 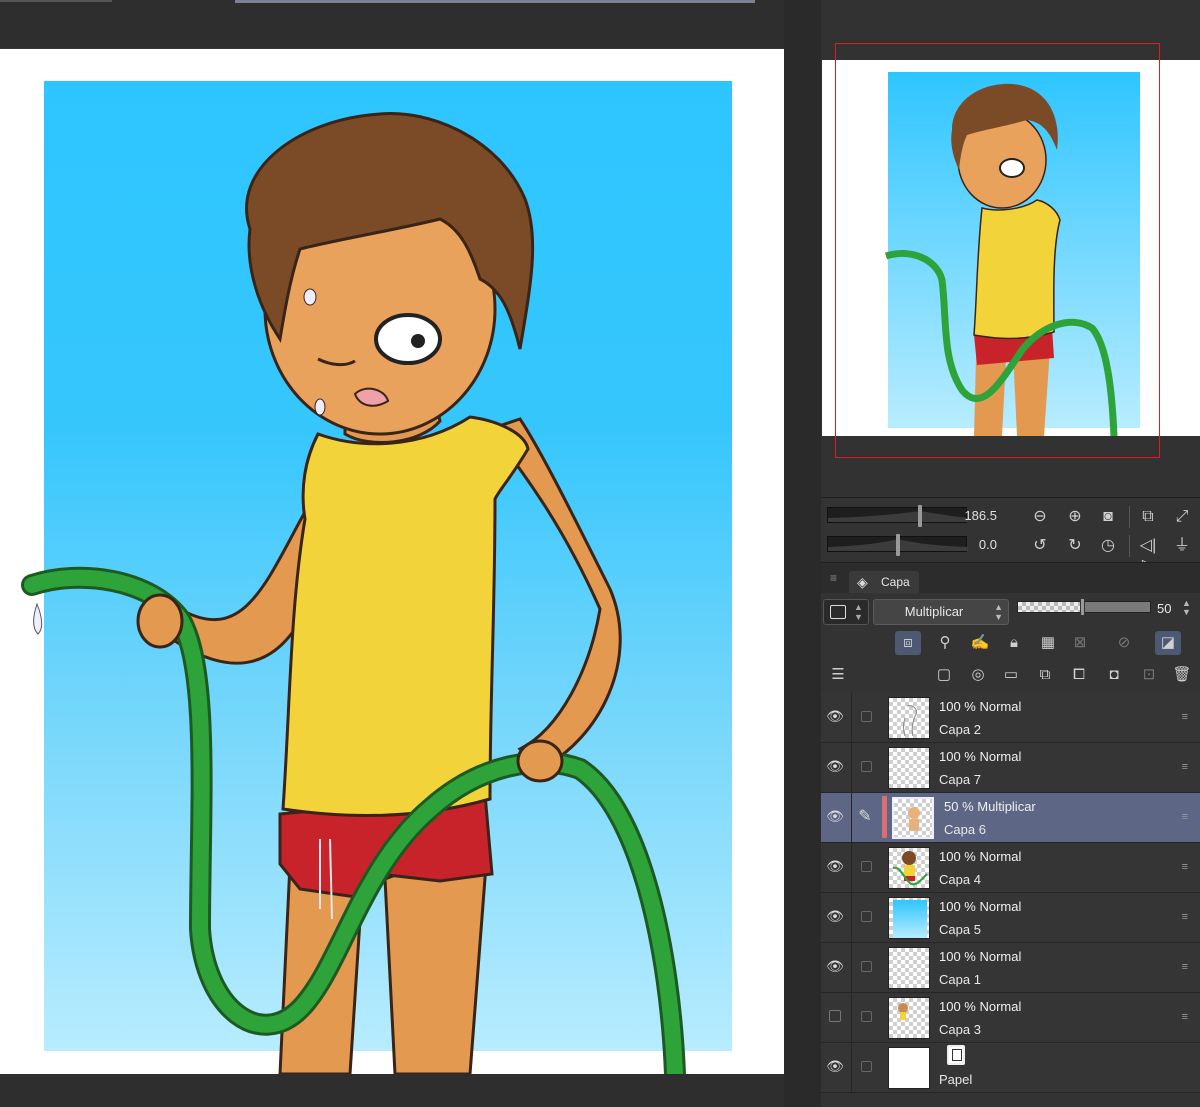 I want to click on opacity-slider, so click(x=1084, y=607).